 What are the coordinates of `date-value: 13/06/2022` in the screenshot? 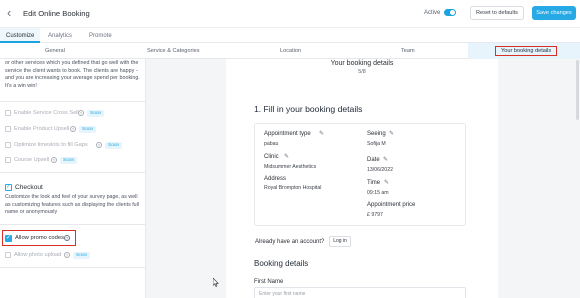 It's located at (380, 170).